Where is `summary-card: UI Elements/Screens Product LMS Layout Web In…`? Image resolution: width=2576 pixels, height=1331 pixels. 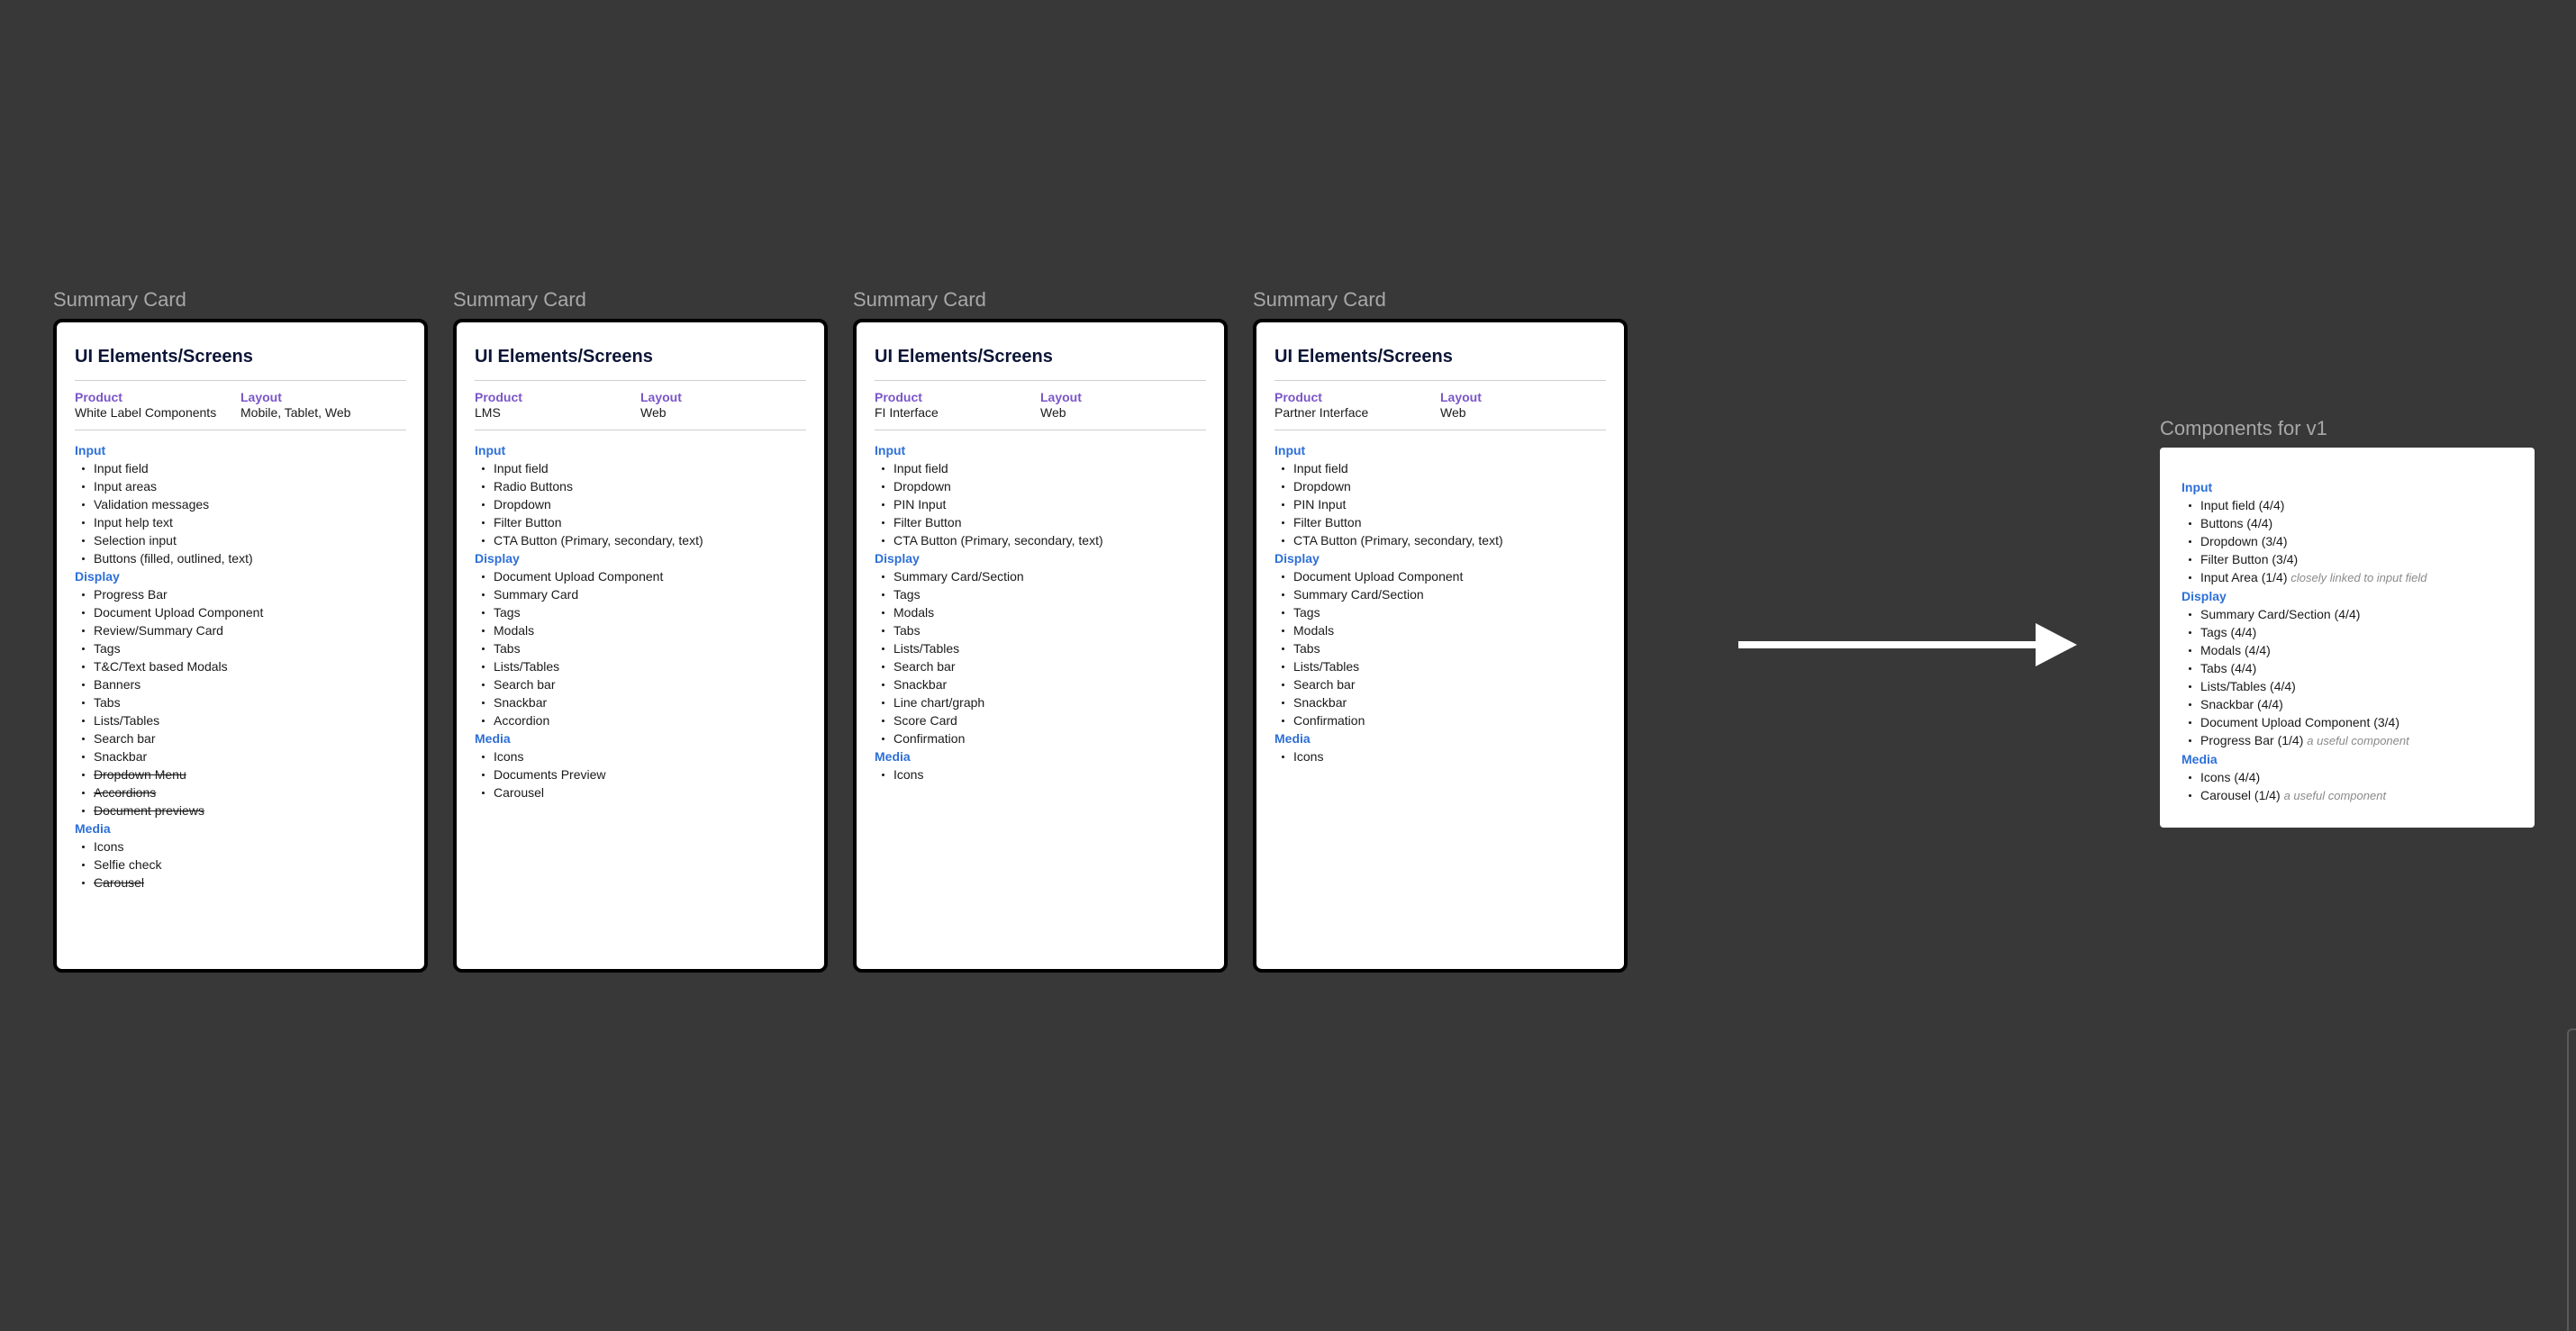 summary-card: UI Elements/Screens Product LMS Layout Web In… is located at coordinates (640, 646).